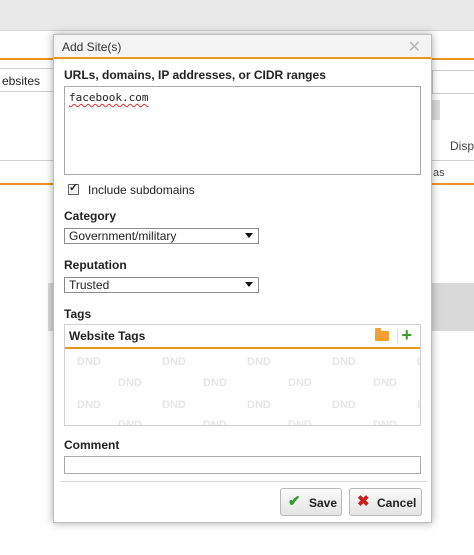 This screenshot has height=555, width=474. Describe the element at coordinates (90, 216) in the screenshot. I see `category-label: Category` at that location.